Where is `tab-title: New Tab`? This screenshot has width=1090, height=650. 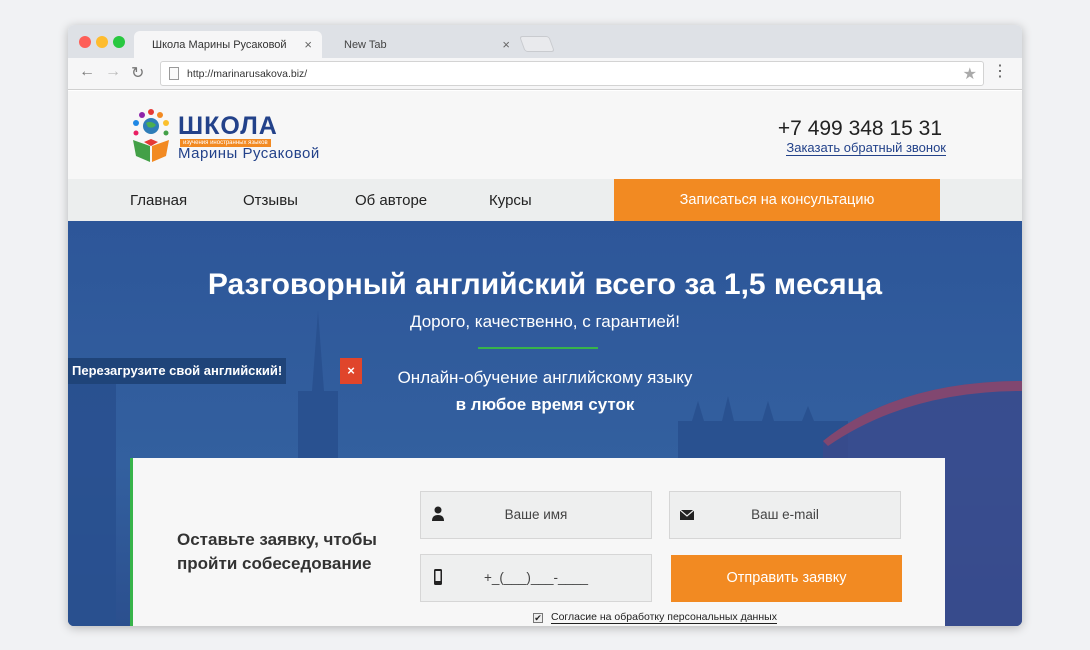
tab-title: New Tab is located at coordinates (365, 45).